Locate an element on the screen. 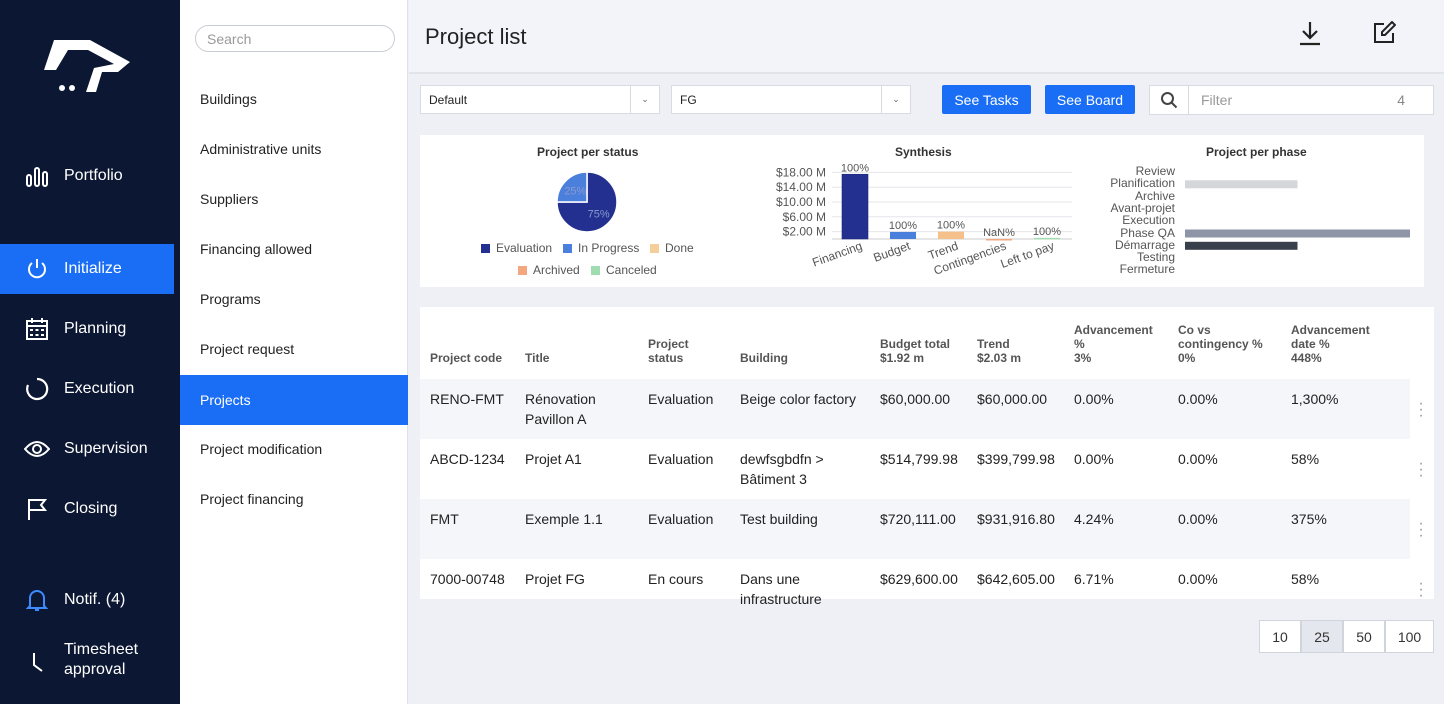  nav-item-supervision: Supervision is located at coordinates (87, 449).